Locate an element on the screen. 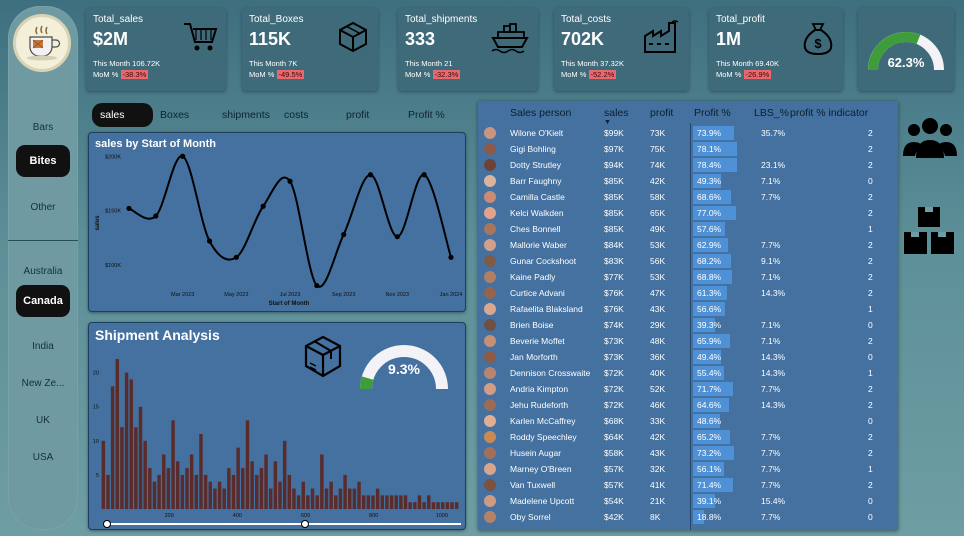 Image resolution: width=964 pixels, height=536 pixels. cell-profit: 36K is located at coordinates (658, 357).